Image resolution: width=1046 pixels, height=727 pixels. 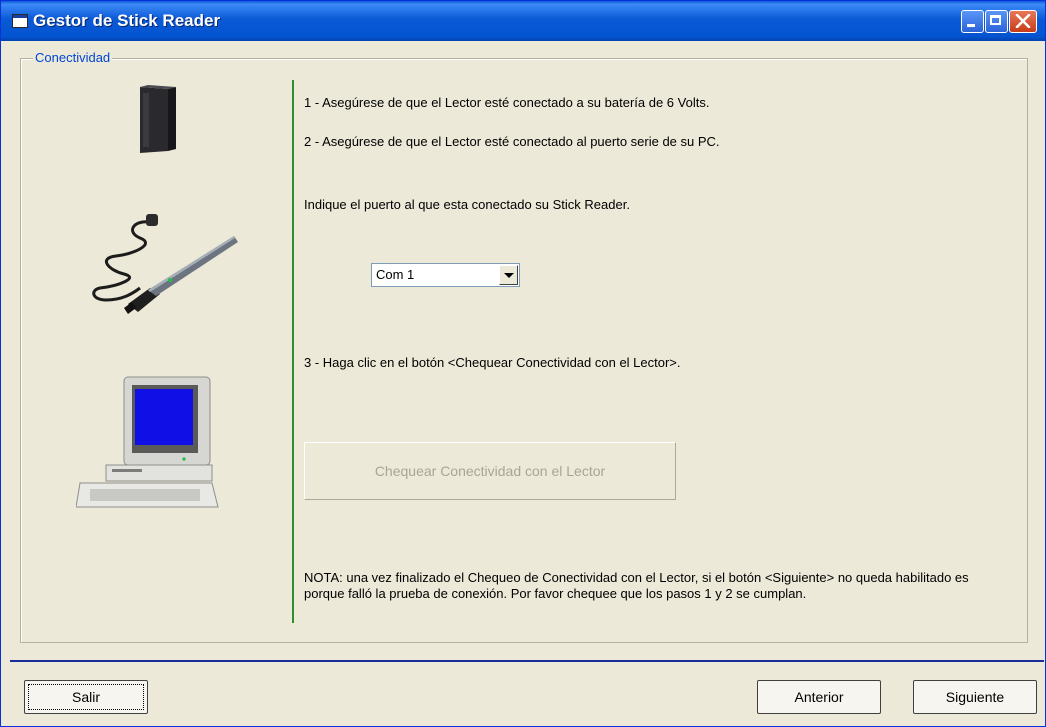 I want to click on next-button: Siguiente, so click(x=975, y=697).